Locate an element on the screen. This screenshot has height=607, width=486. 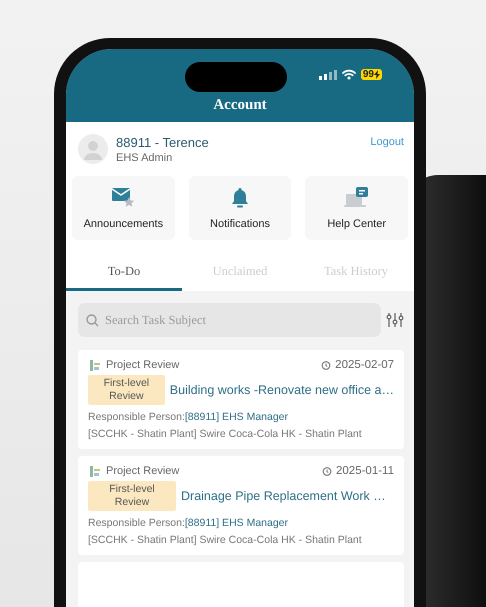
tab: To-Do is located at coordinates (124, 272).